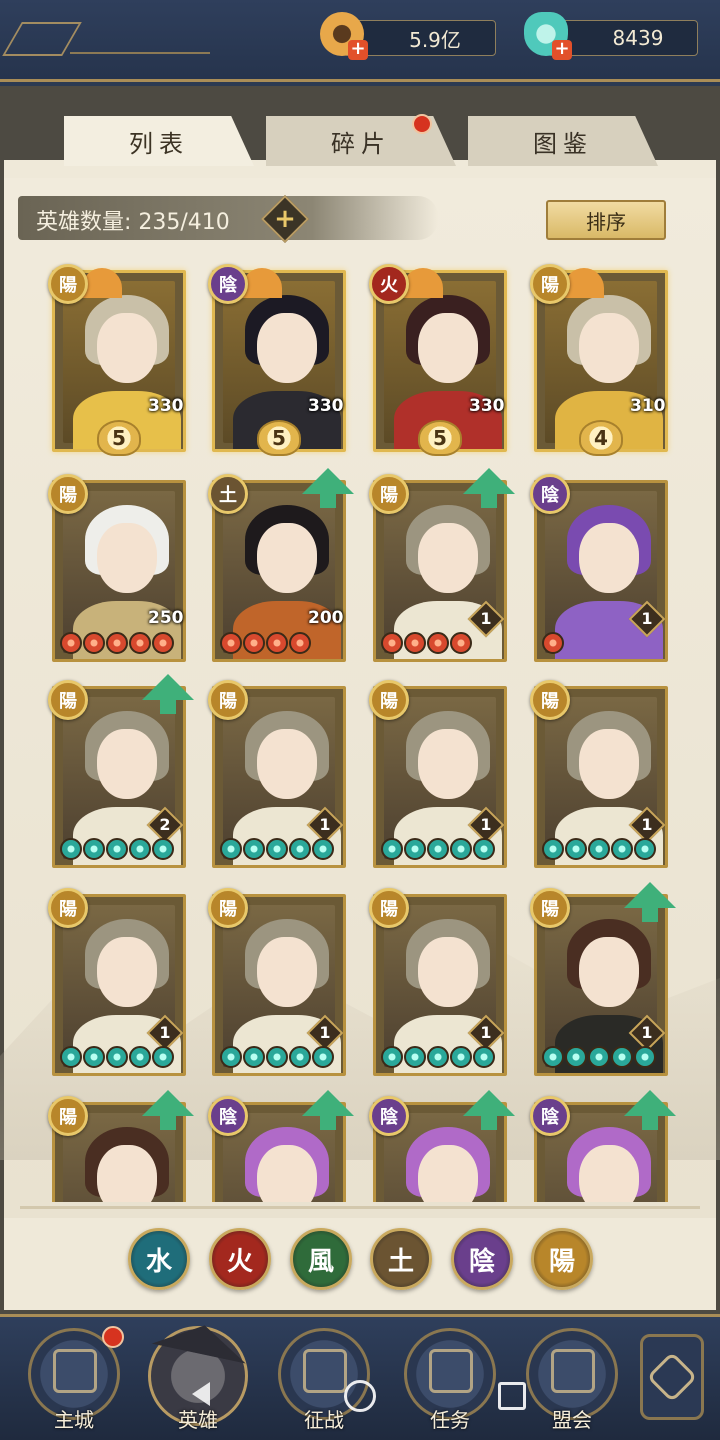  What do you see at coordinates (482, 1259) in the screenshot?
I see `element-filter-button: 陰` at bounding box center [482, 1259].